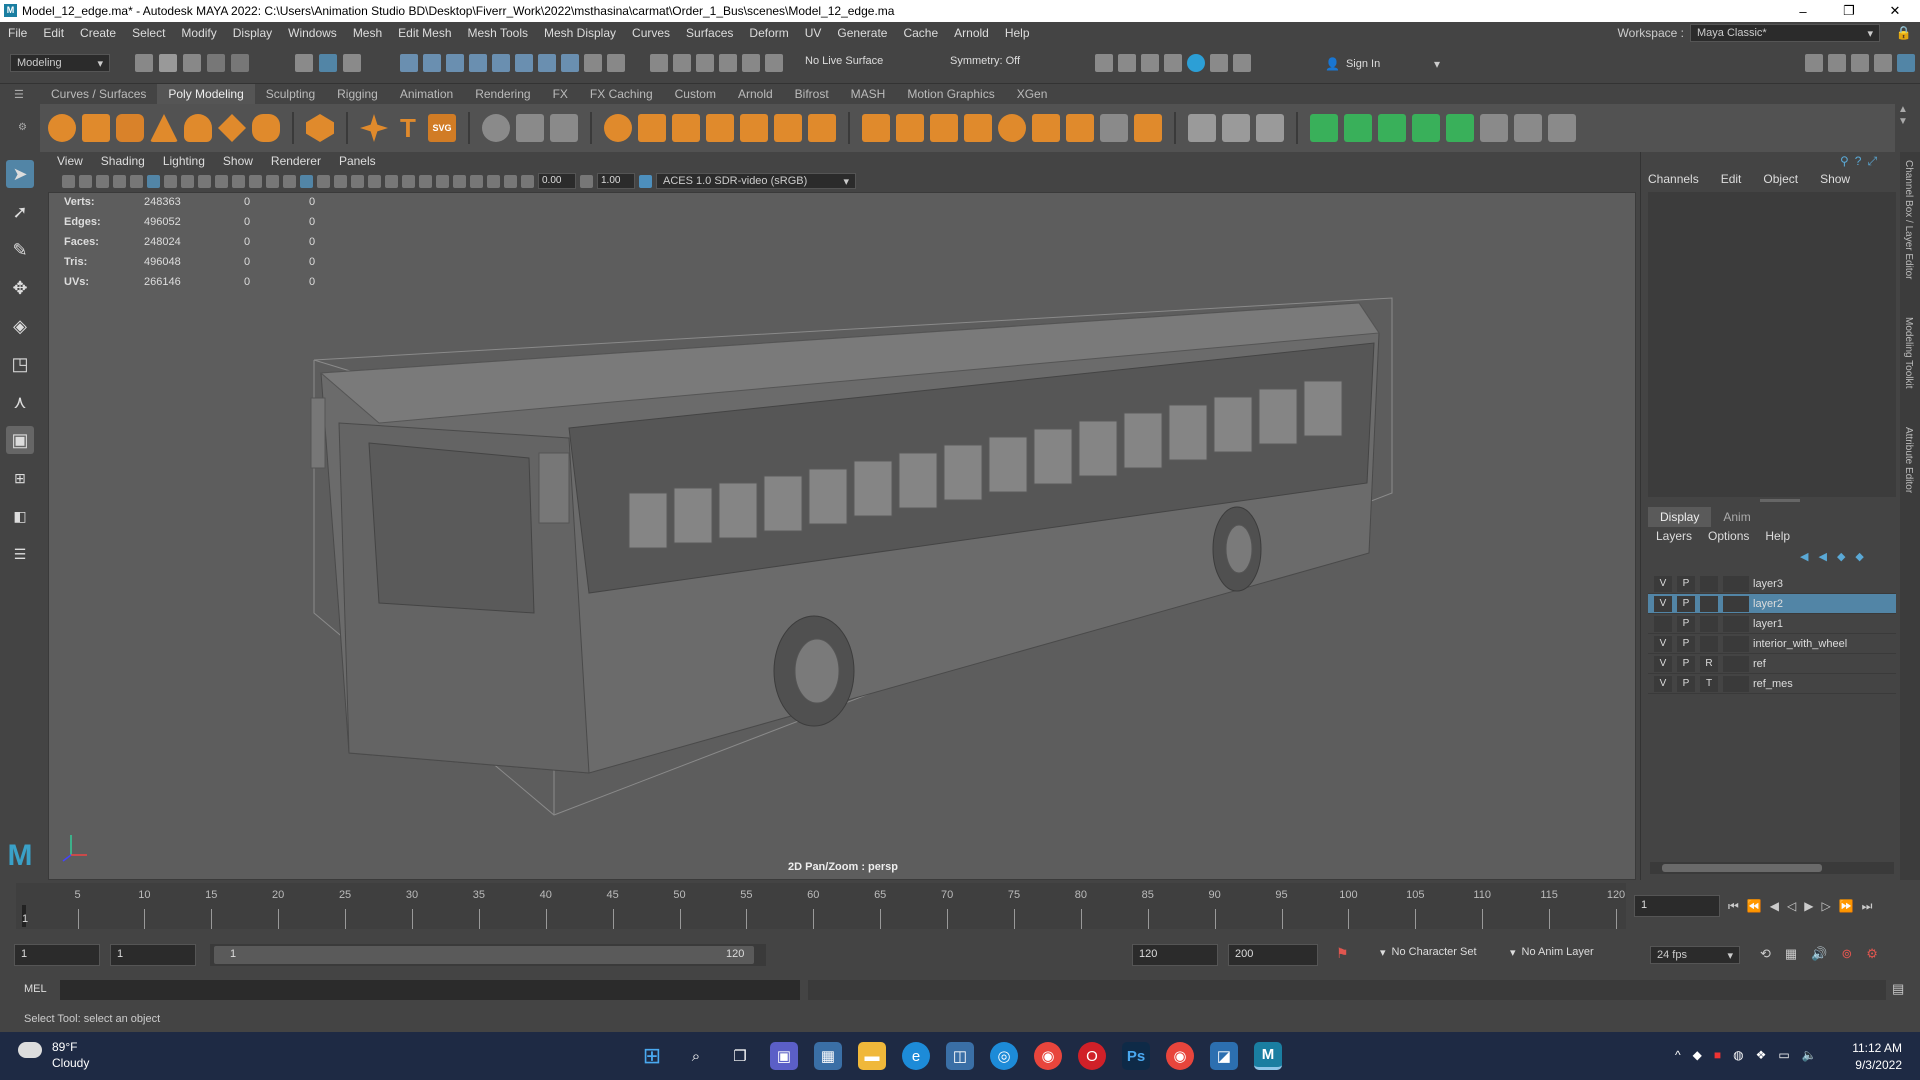 This screenshot has width=1920, height=1080. I want to click on grid-icon, so click(170, 181).